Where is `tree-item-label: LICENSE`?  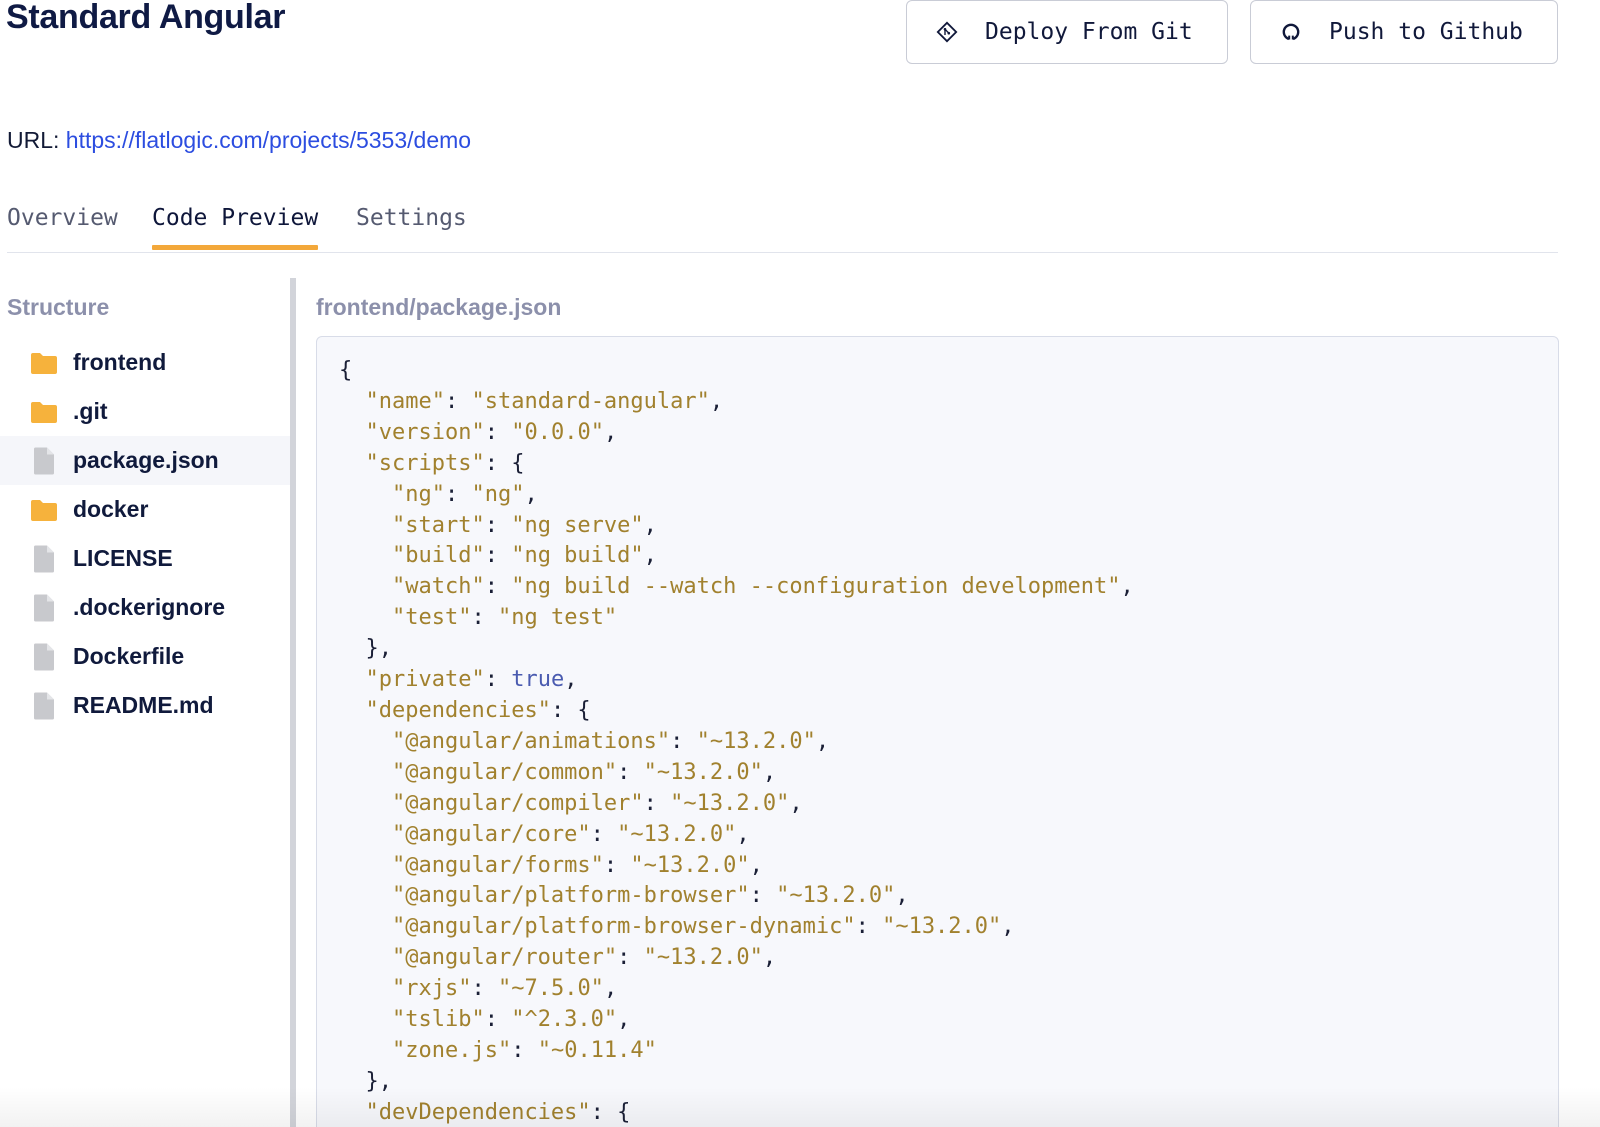
tree-item-label: LICENSE is located at coordinates (123, 558).